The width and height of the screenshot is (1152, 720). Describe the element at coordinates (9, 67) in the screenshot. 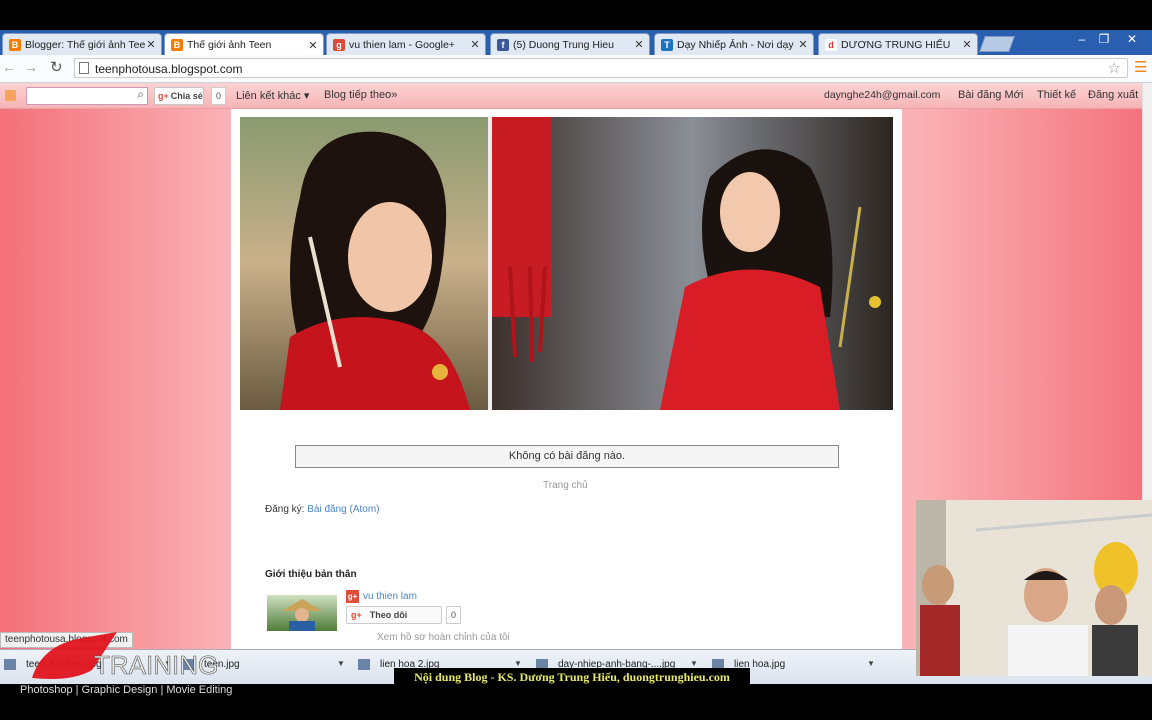

I see `back-arrow-icon: ←` at that location.